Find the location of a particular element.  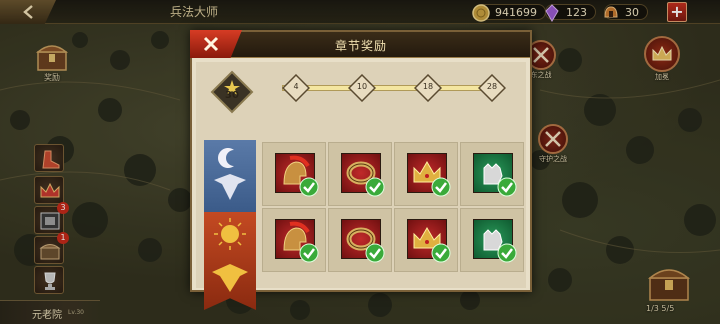

tier-2-banner is located at coordinates (230, 261).